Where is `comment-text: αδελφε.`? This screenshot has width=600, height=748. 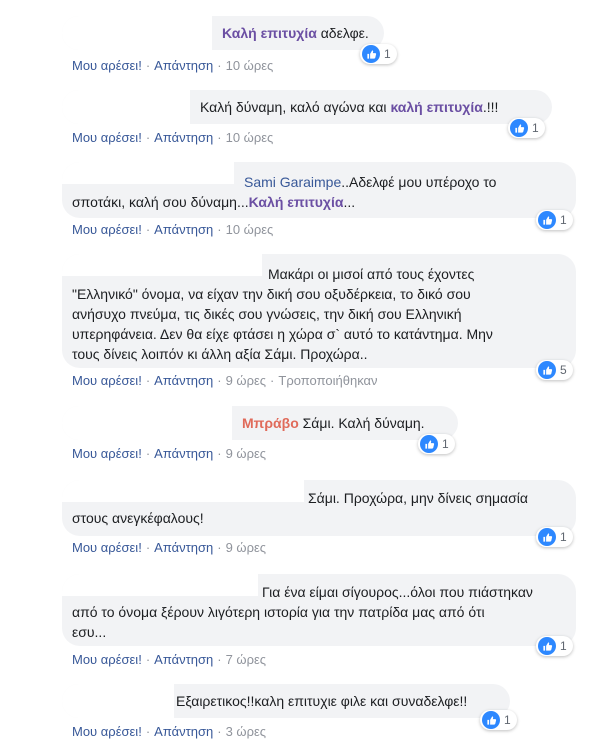
comment-text: αδελφε. is located at coordinates (342, 33).